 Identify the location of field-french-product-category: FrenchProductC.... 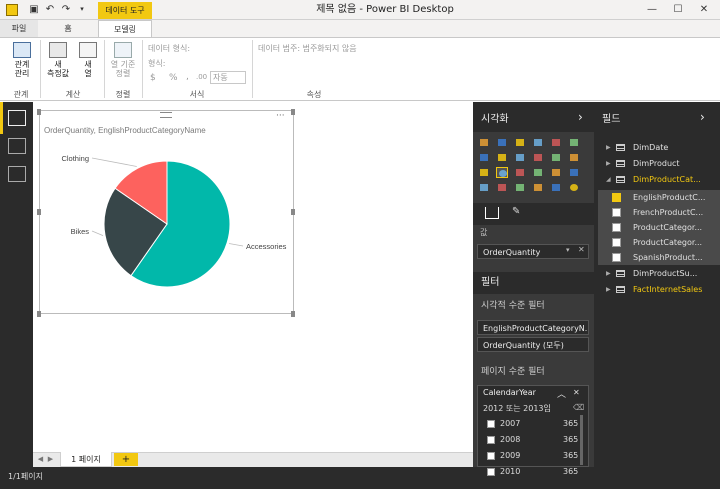
(659, 212).